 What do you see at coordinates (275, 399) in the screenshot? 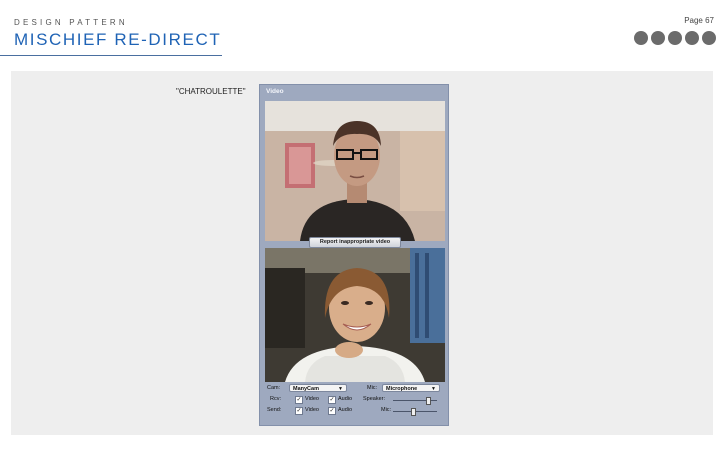
I see `rcv-label: Rcv:` at bounding box center [275, 399].